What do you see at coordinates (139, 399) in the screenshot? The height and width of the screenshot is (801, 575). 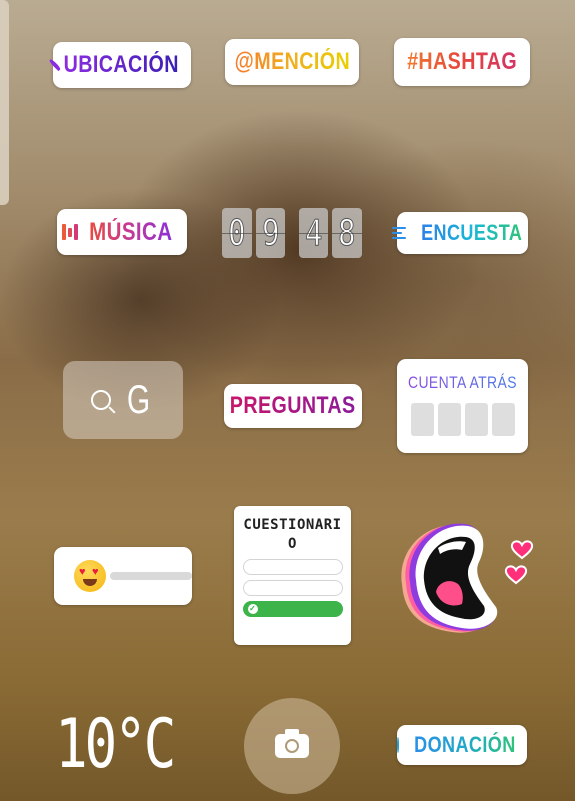 I see `gif-search-text: G` at bounding box center [139, 399].